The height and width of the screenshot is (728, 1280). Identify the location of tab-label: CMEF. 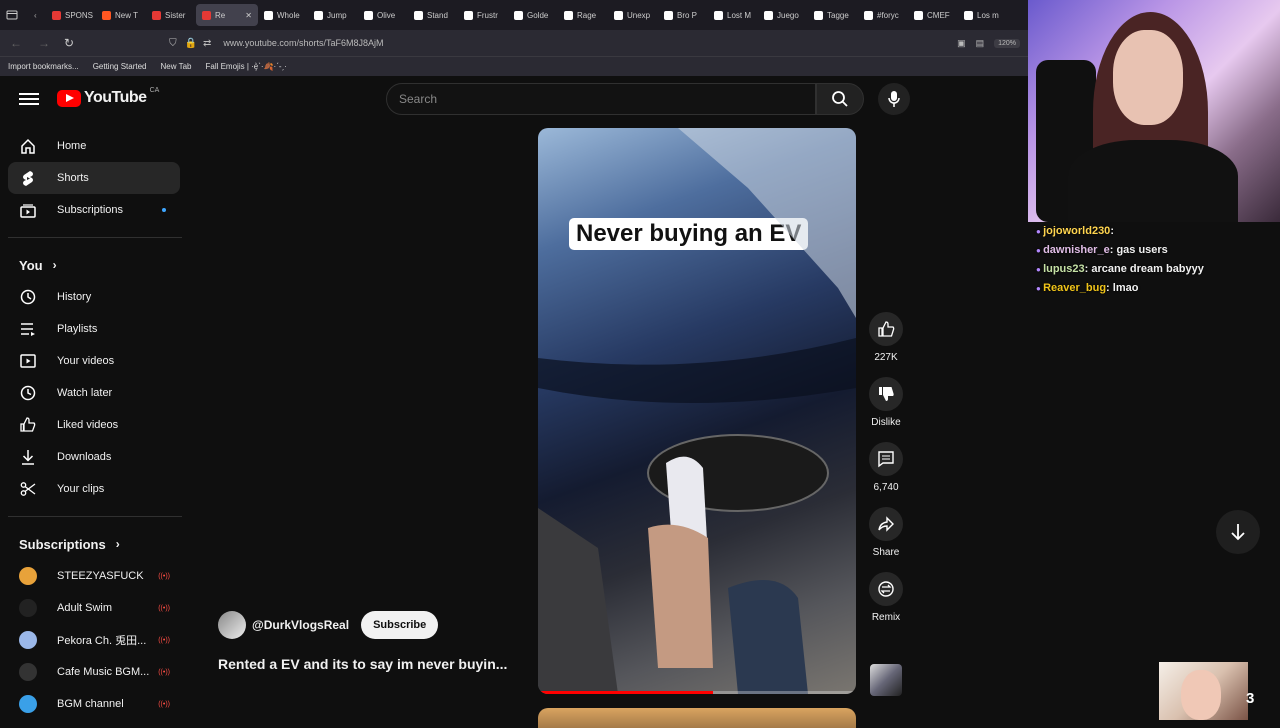
(938, 15).